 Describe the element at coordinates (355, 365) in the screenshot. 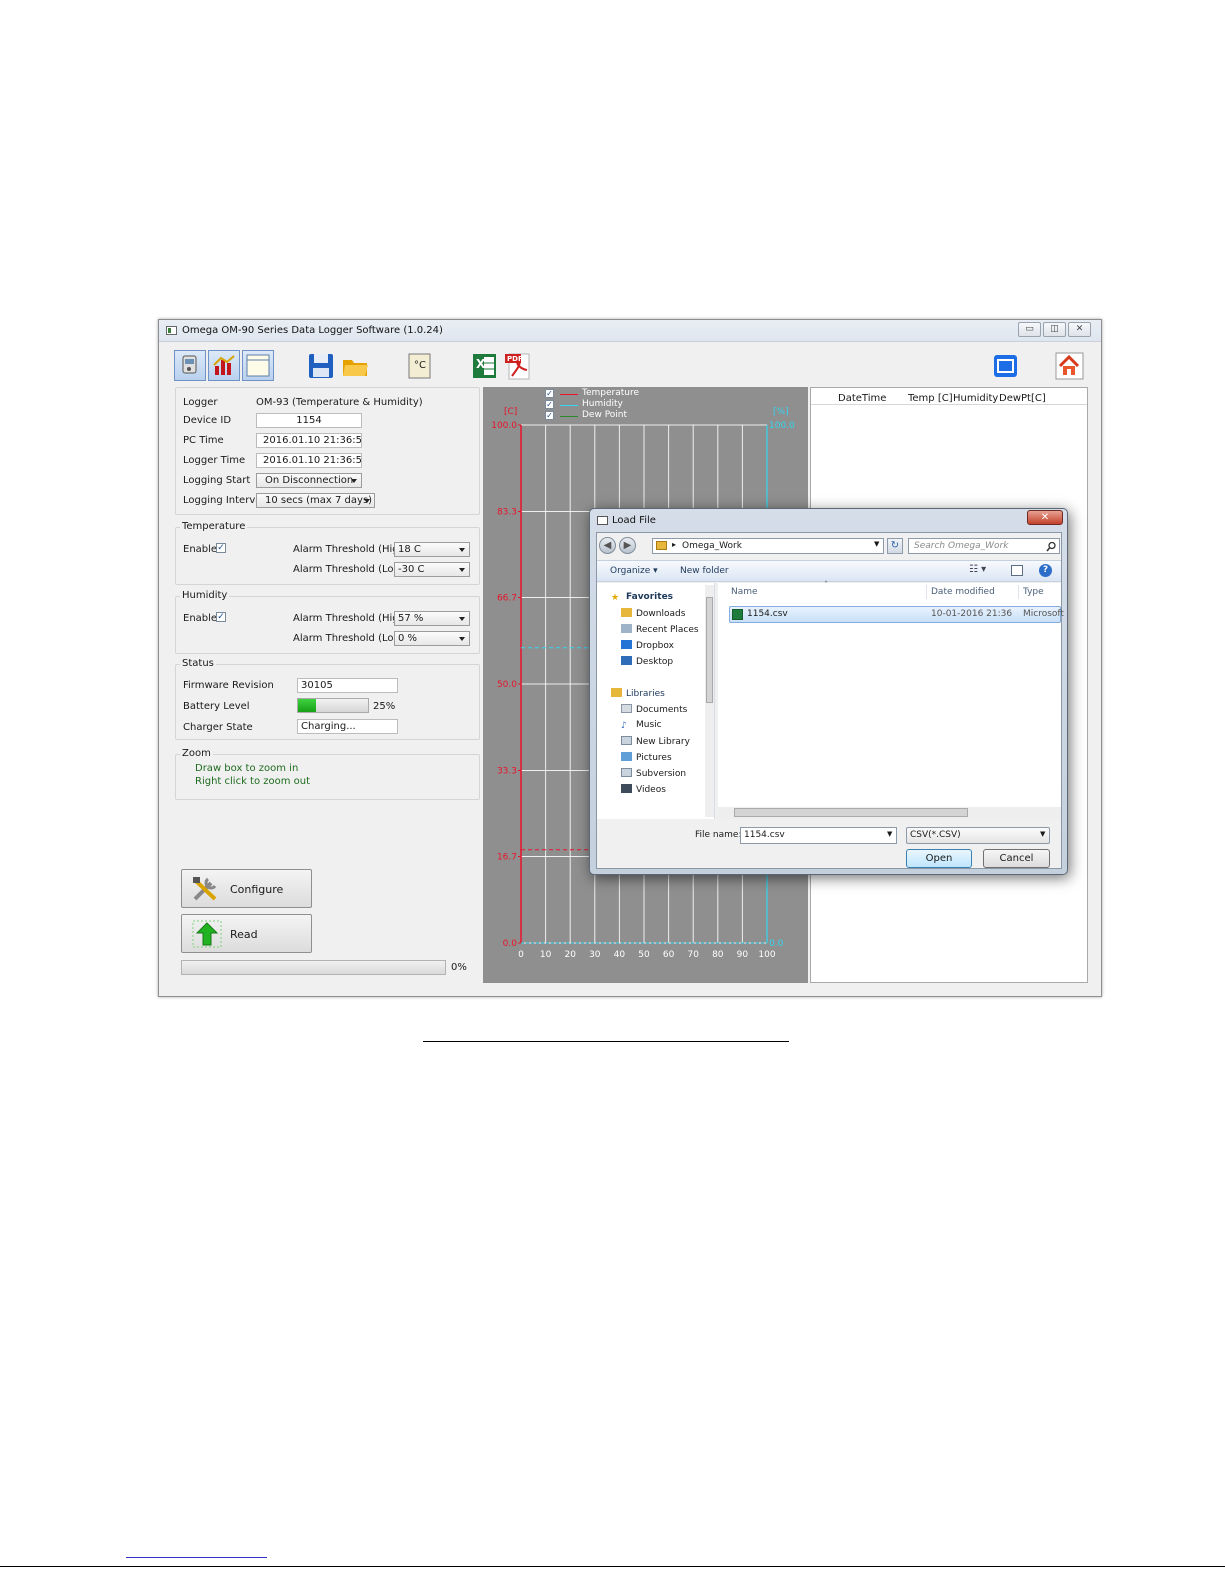

I see `open-folder-button` at that location.